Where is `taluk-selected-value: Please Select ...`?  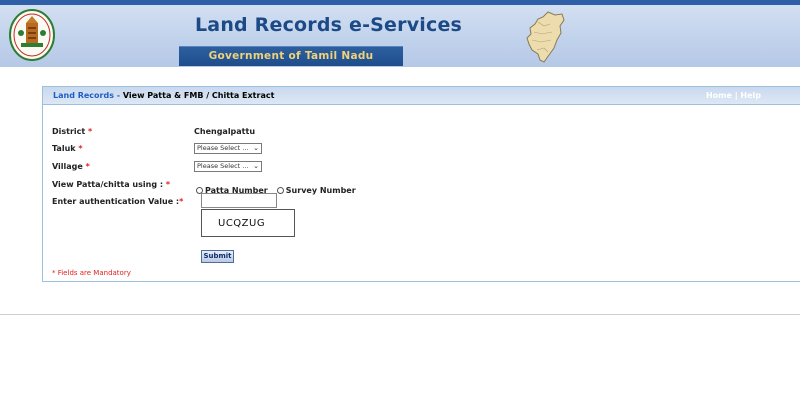 taluk-selected-value: Please Select ... is located at coordinates (223, 148).